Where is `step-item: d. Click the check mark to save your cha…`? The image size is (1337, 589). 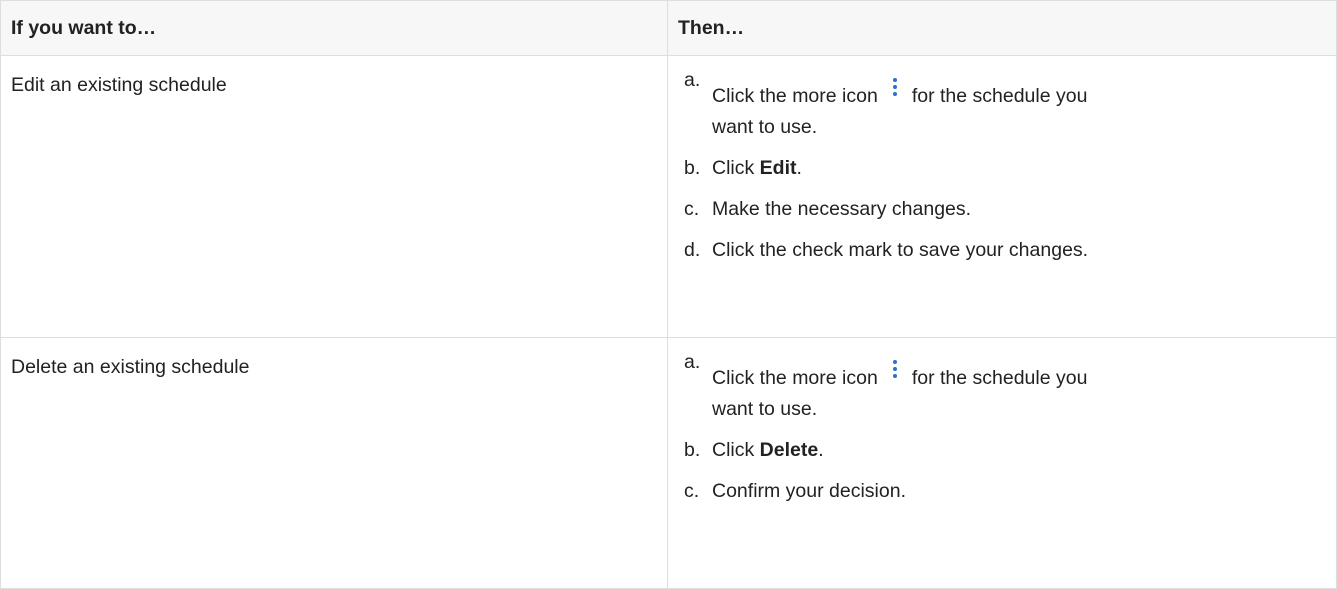 step-item: d. Click the check mark to save your cha… is located at coordinates (1010, 250).